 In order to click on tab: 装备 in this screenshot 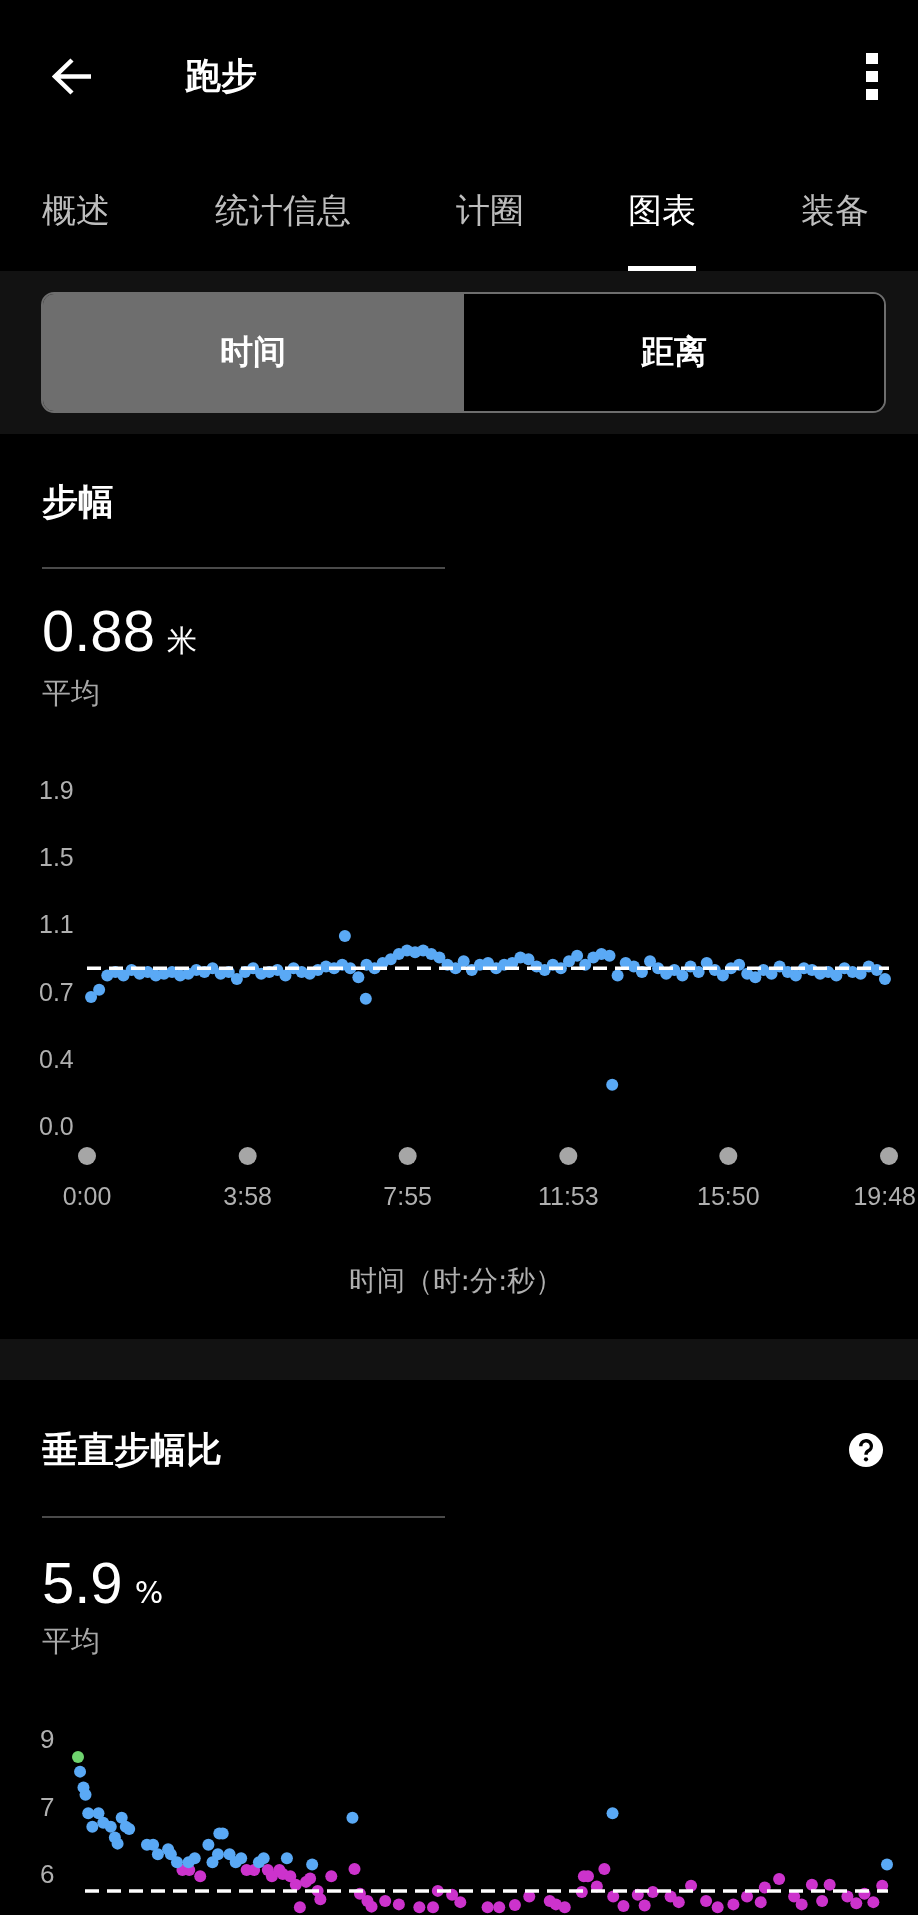, I will do `click(835, 211)`.